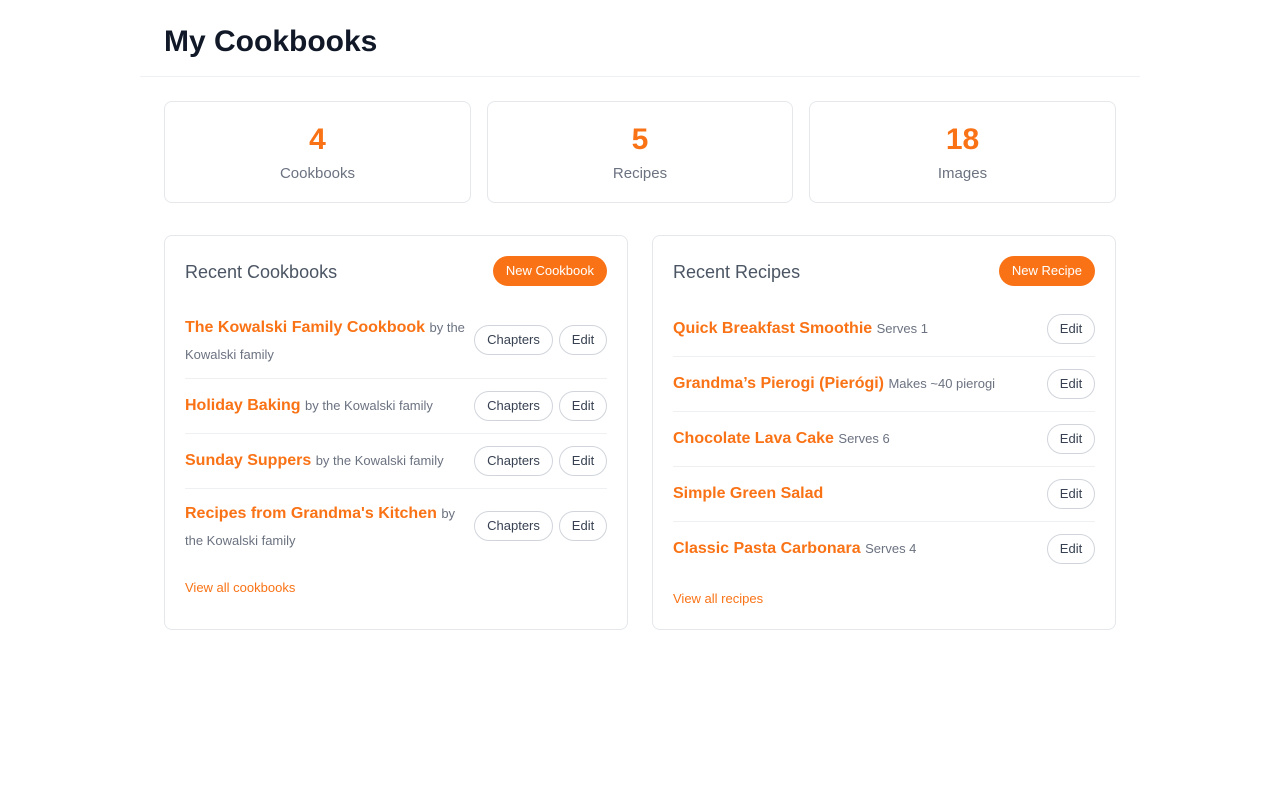  What do you see at coordinates (640, 38) in the screenshot?
I see `page-header: My Cookbooks` at bounding box center [640, 38].